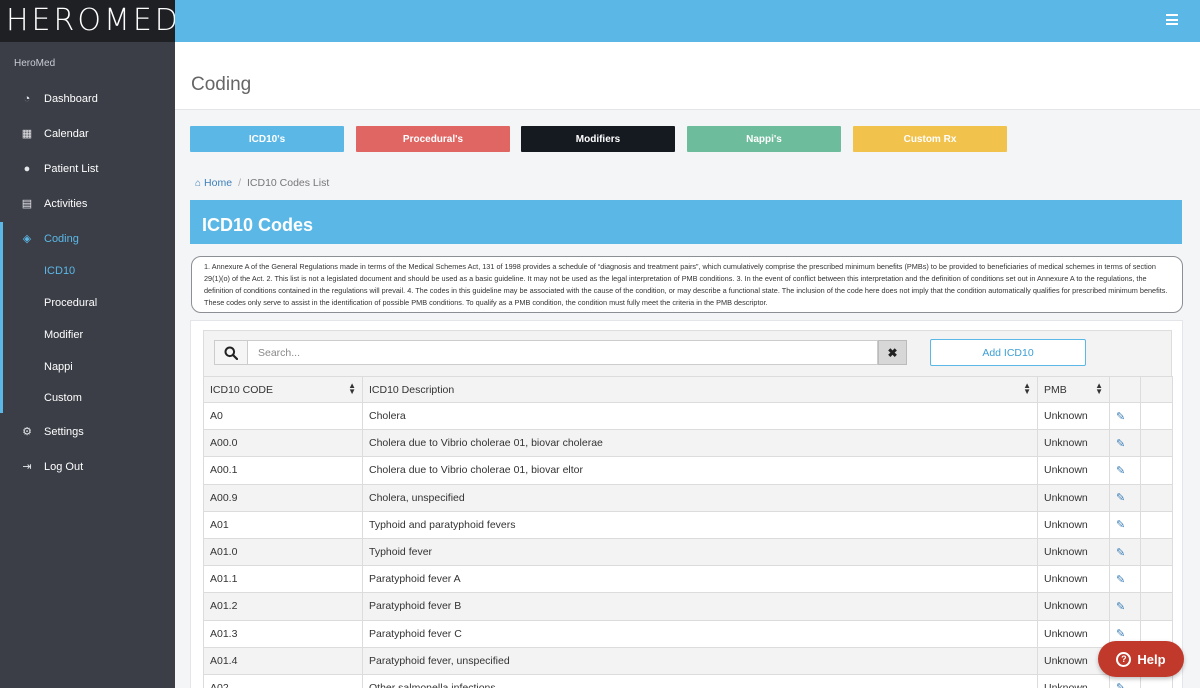  Describe the element at coordinates (688, 497) in the screenshot. I see `table-row: A00.9 Cholera, unspecified Unknown ✎` at that location.